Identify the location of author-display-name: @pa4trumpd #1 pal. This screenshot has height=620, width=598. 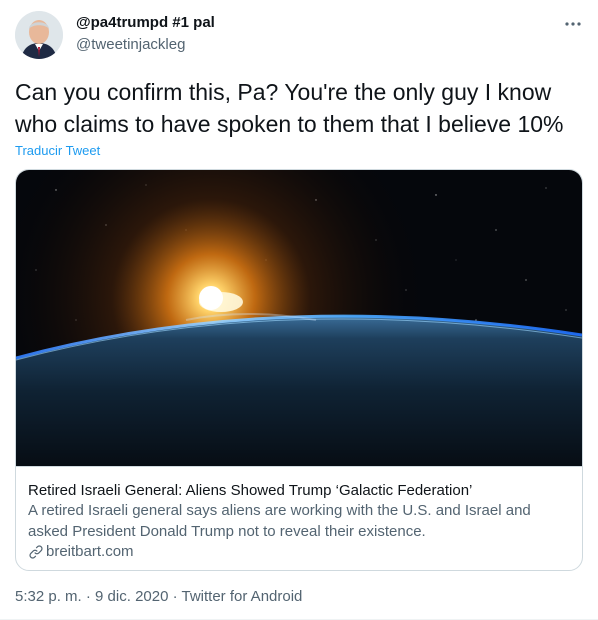
(145, 22).